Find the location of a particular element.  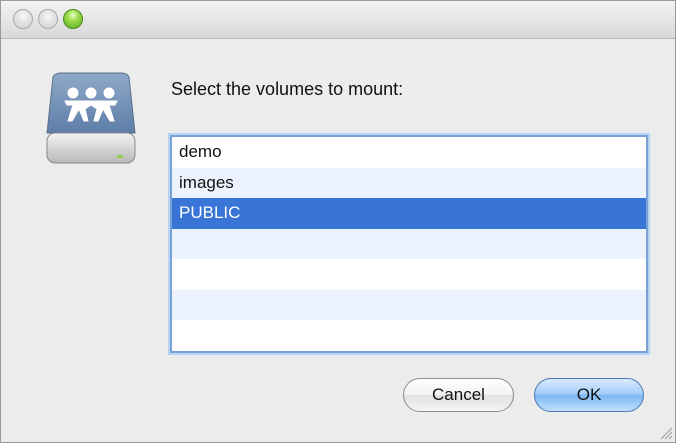

title-bar is located at coordinates (338, 20).